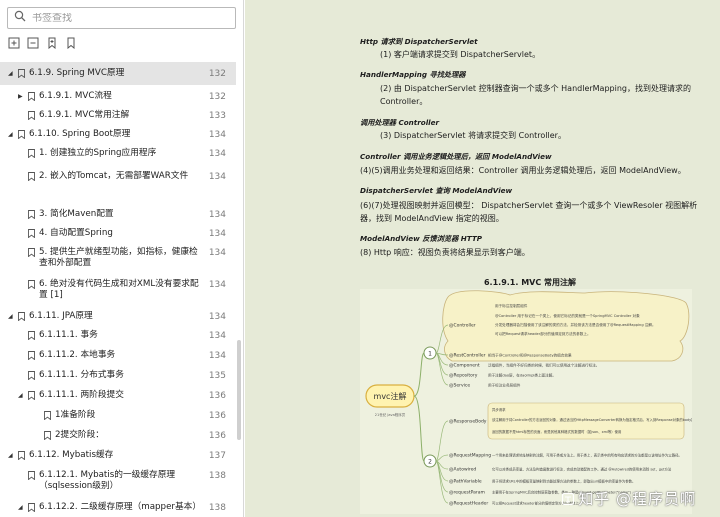 The width and height of the screenshot is (720, 517). Describe the element at coordinates (118, 184) in the screenshot. I see `bookmark-item: 2. 嵌入的Tomcat，无需部署WAR文件 134` at that location.